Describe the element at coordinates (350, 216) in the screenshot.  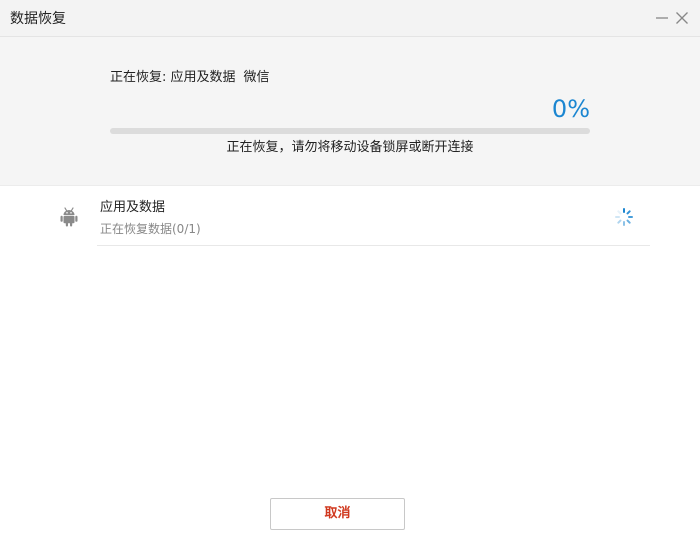
I see `list-item: 应用及数据 正在恢复数据(0/1)` at that location.